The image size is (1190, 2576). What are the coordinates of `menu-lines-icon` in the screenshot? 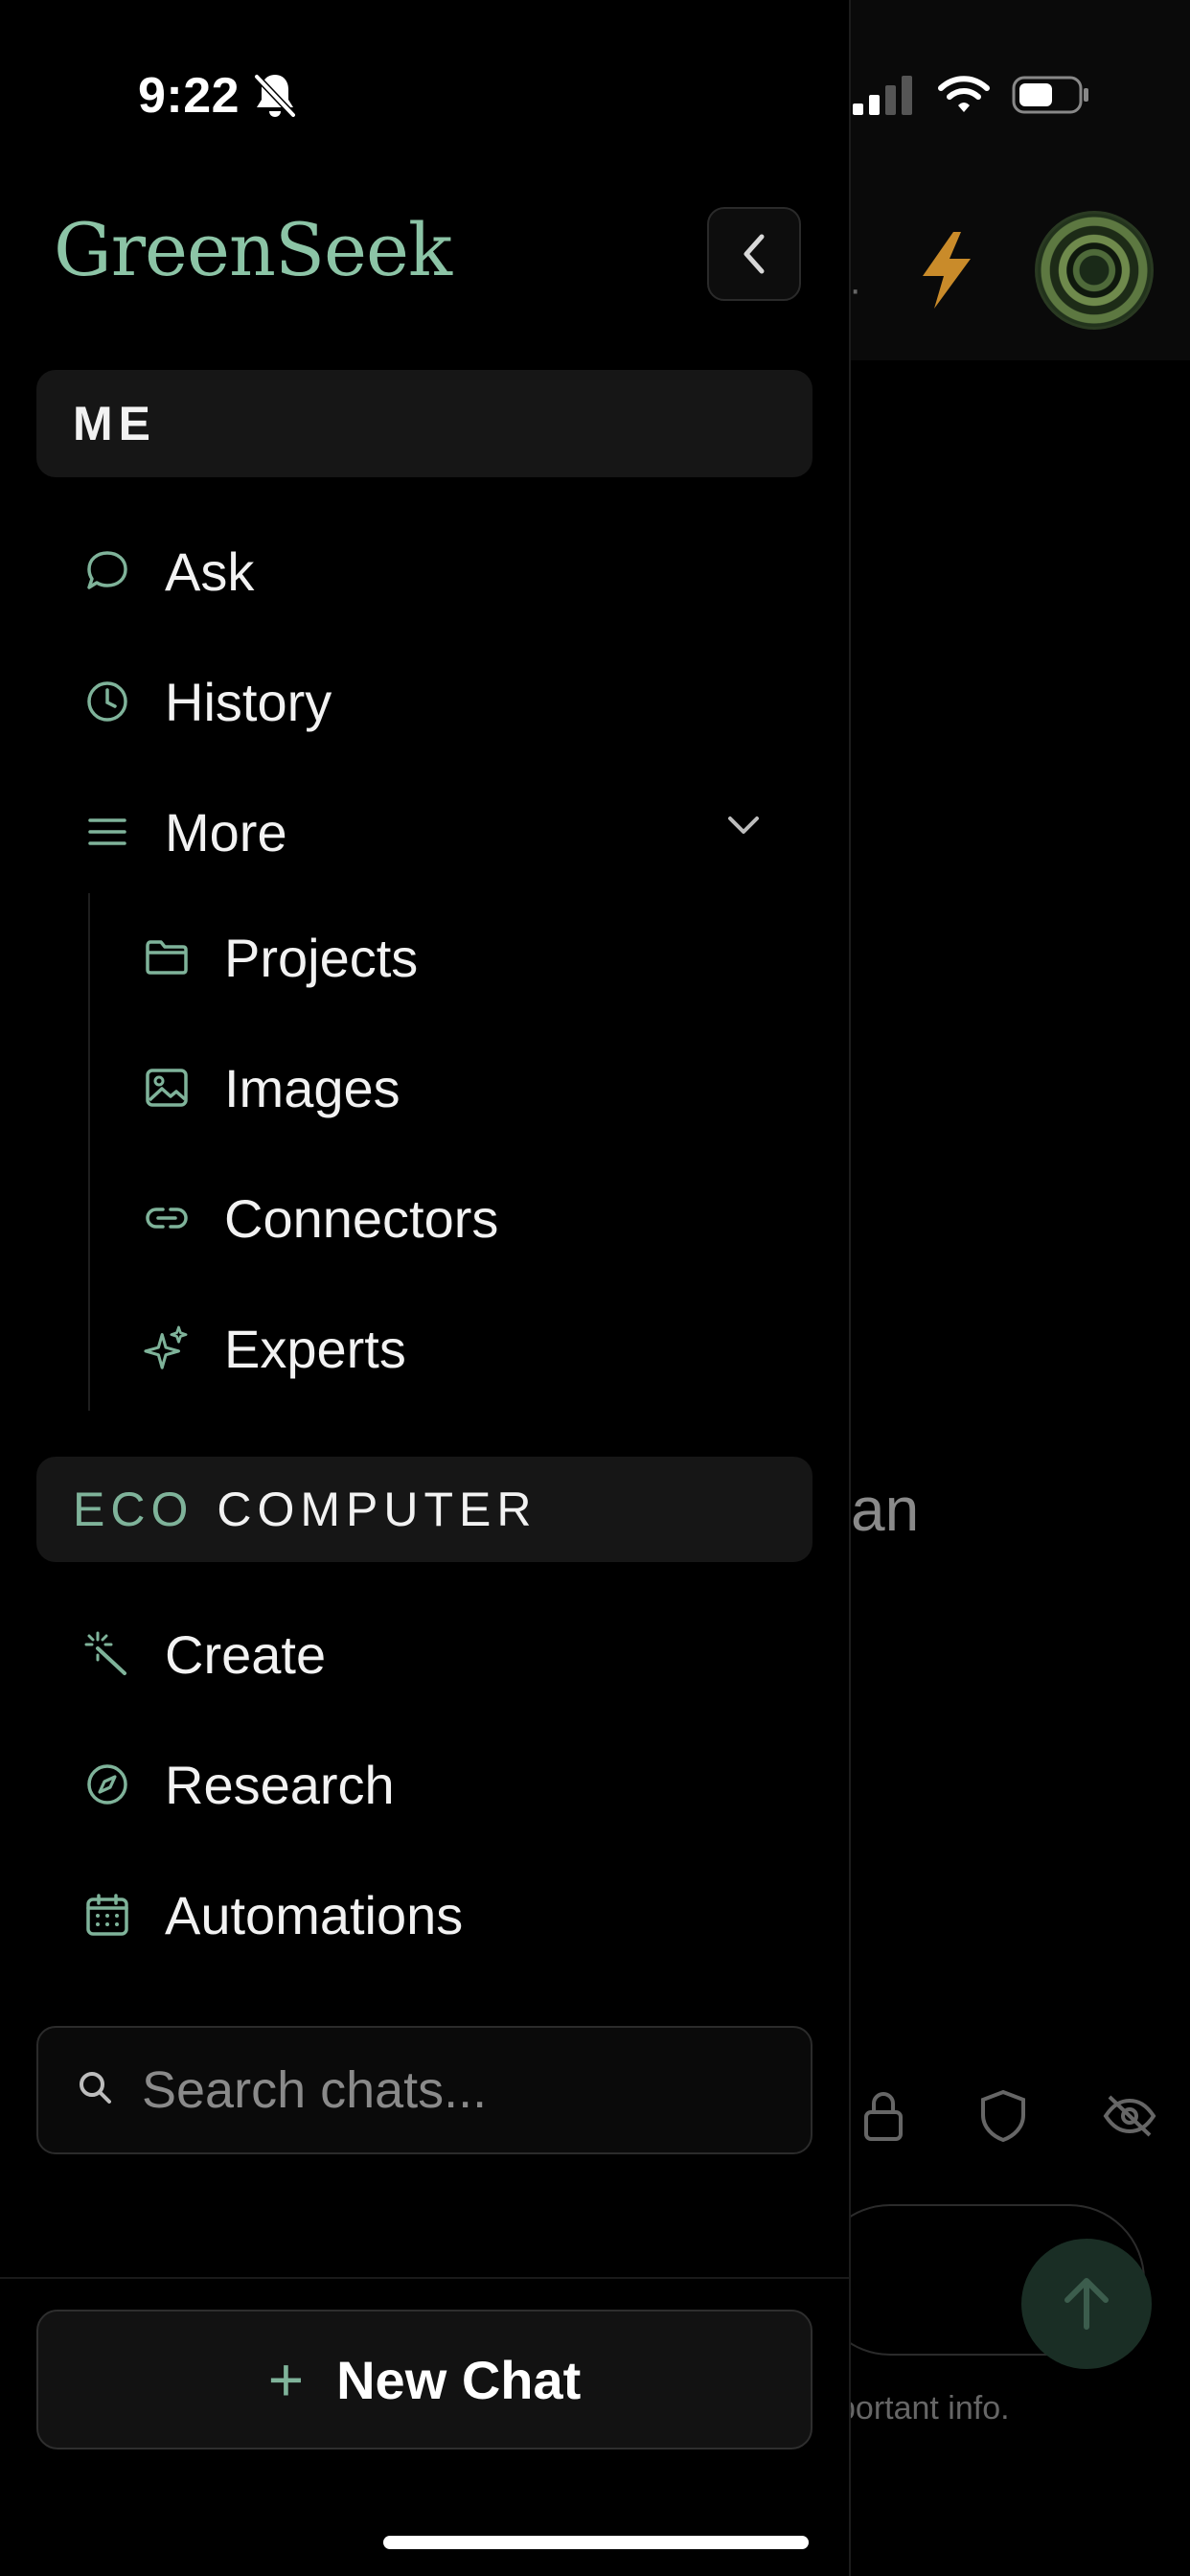 It's located at (107, 832).